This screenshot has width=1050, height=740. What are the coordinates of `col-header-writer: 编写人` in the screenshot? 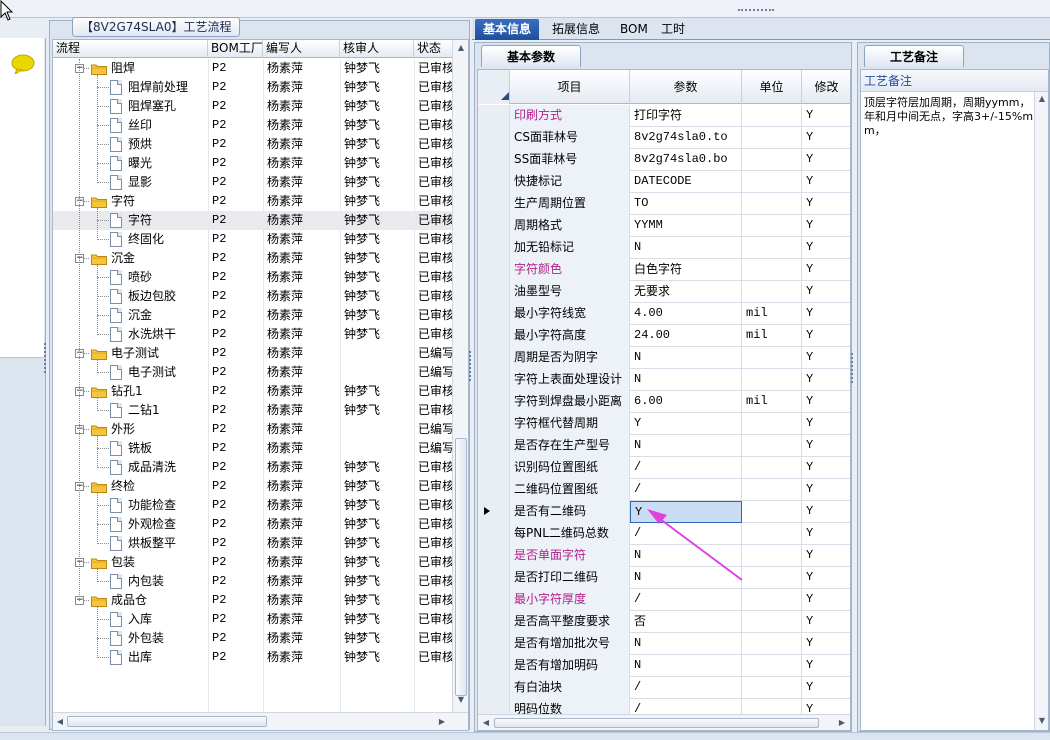 It's located at (301, 49).